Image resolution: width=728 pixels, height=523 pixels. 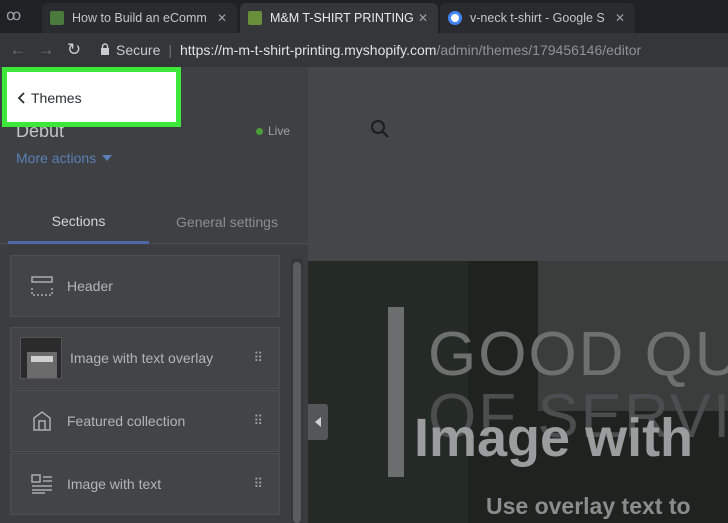 I want to click on tab-title: M&M T-SHIRT PRINTING, so click(x=342, y=18).